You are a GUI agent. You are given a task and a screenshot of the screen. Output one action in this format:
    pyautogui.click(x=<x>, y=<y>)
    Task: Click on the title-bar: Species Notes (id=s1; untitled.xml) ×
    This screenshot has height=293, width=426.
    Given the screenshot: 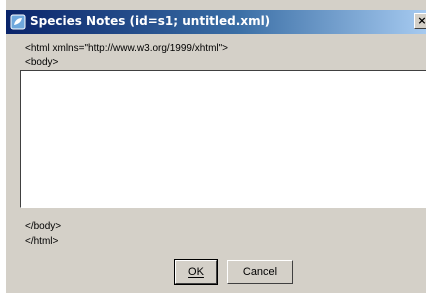 What is the action you would take?
    pyautogui.click(x=216, y=22)
    